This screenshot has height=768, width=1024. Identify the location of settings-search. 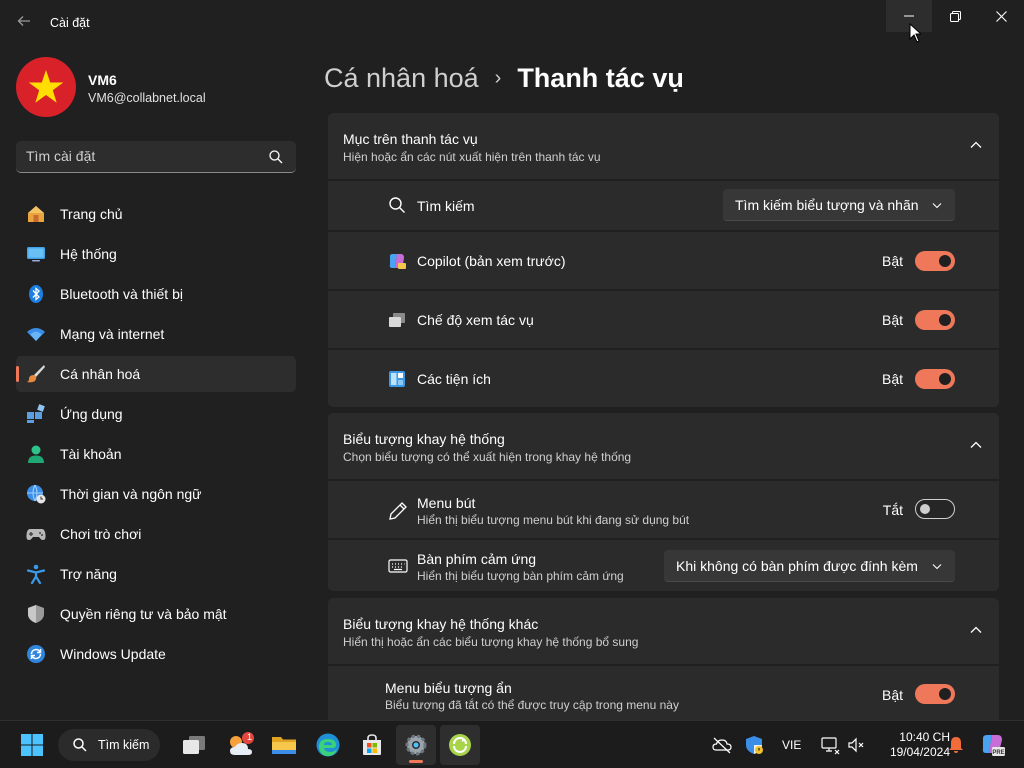
(156, 157).